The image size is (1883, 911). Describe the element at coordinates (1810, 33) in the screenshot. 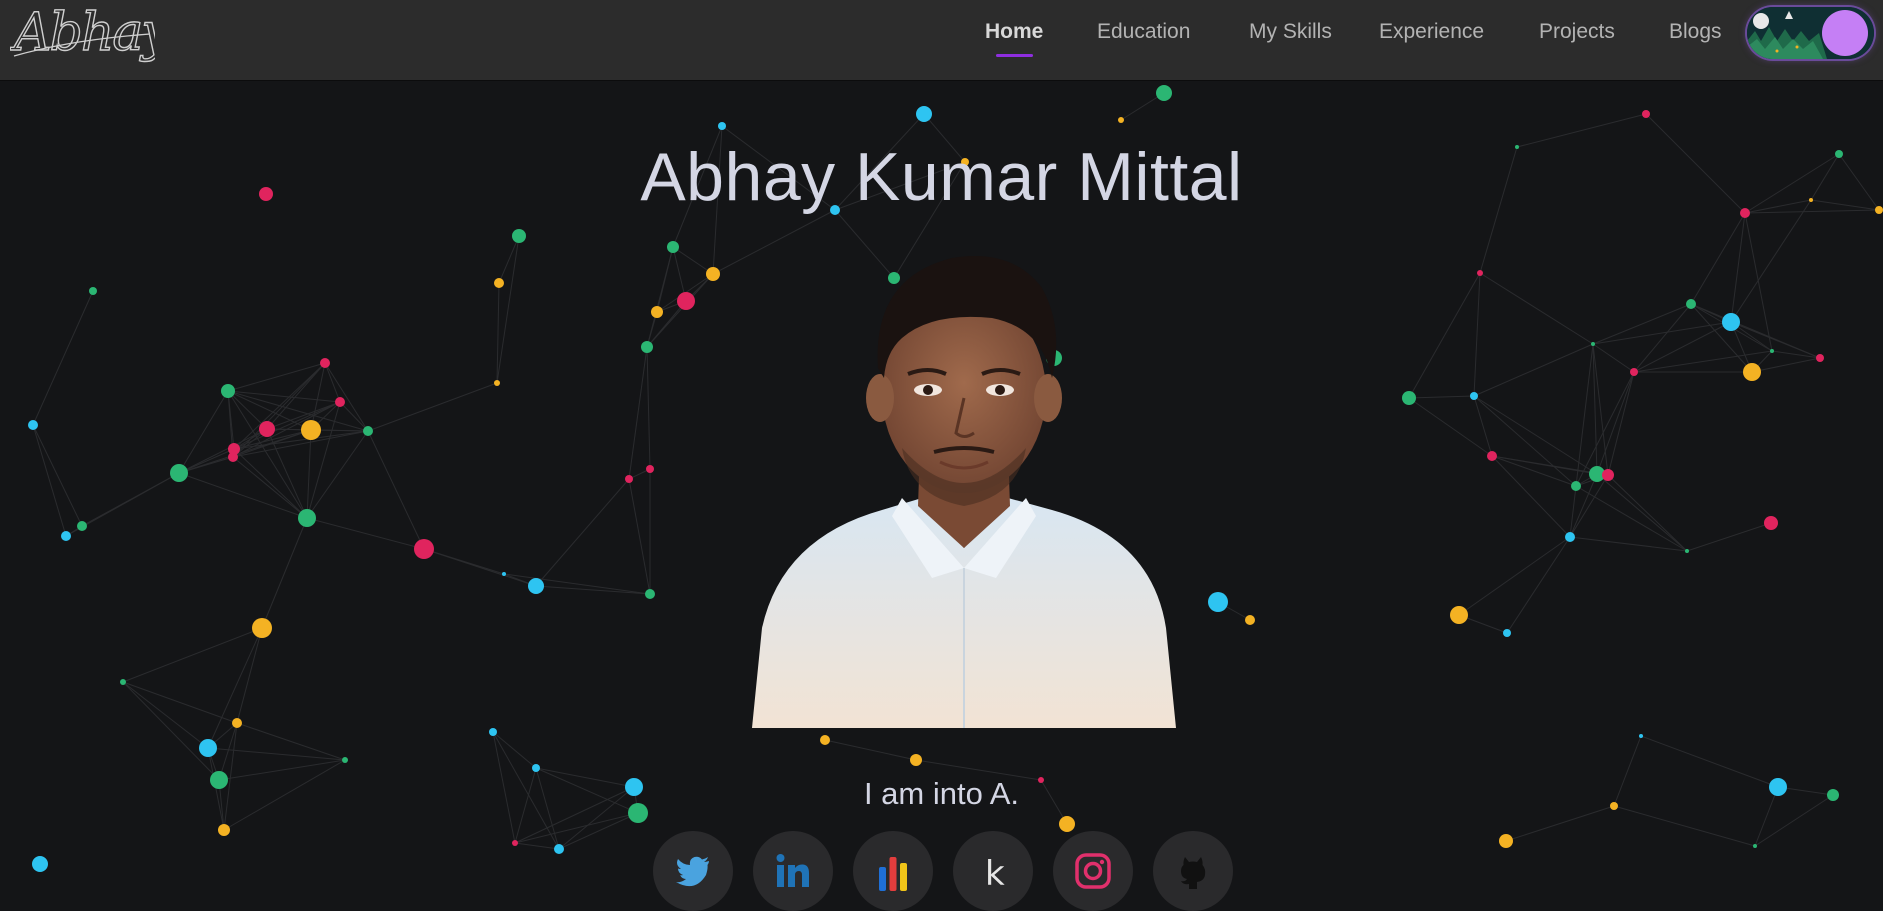

I see `theme-toggle` at that location.